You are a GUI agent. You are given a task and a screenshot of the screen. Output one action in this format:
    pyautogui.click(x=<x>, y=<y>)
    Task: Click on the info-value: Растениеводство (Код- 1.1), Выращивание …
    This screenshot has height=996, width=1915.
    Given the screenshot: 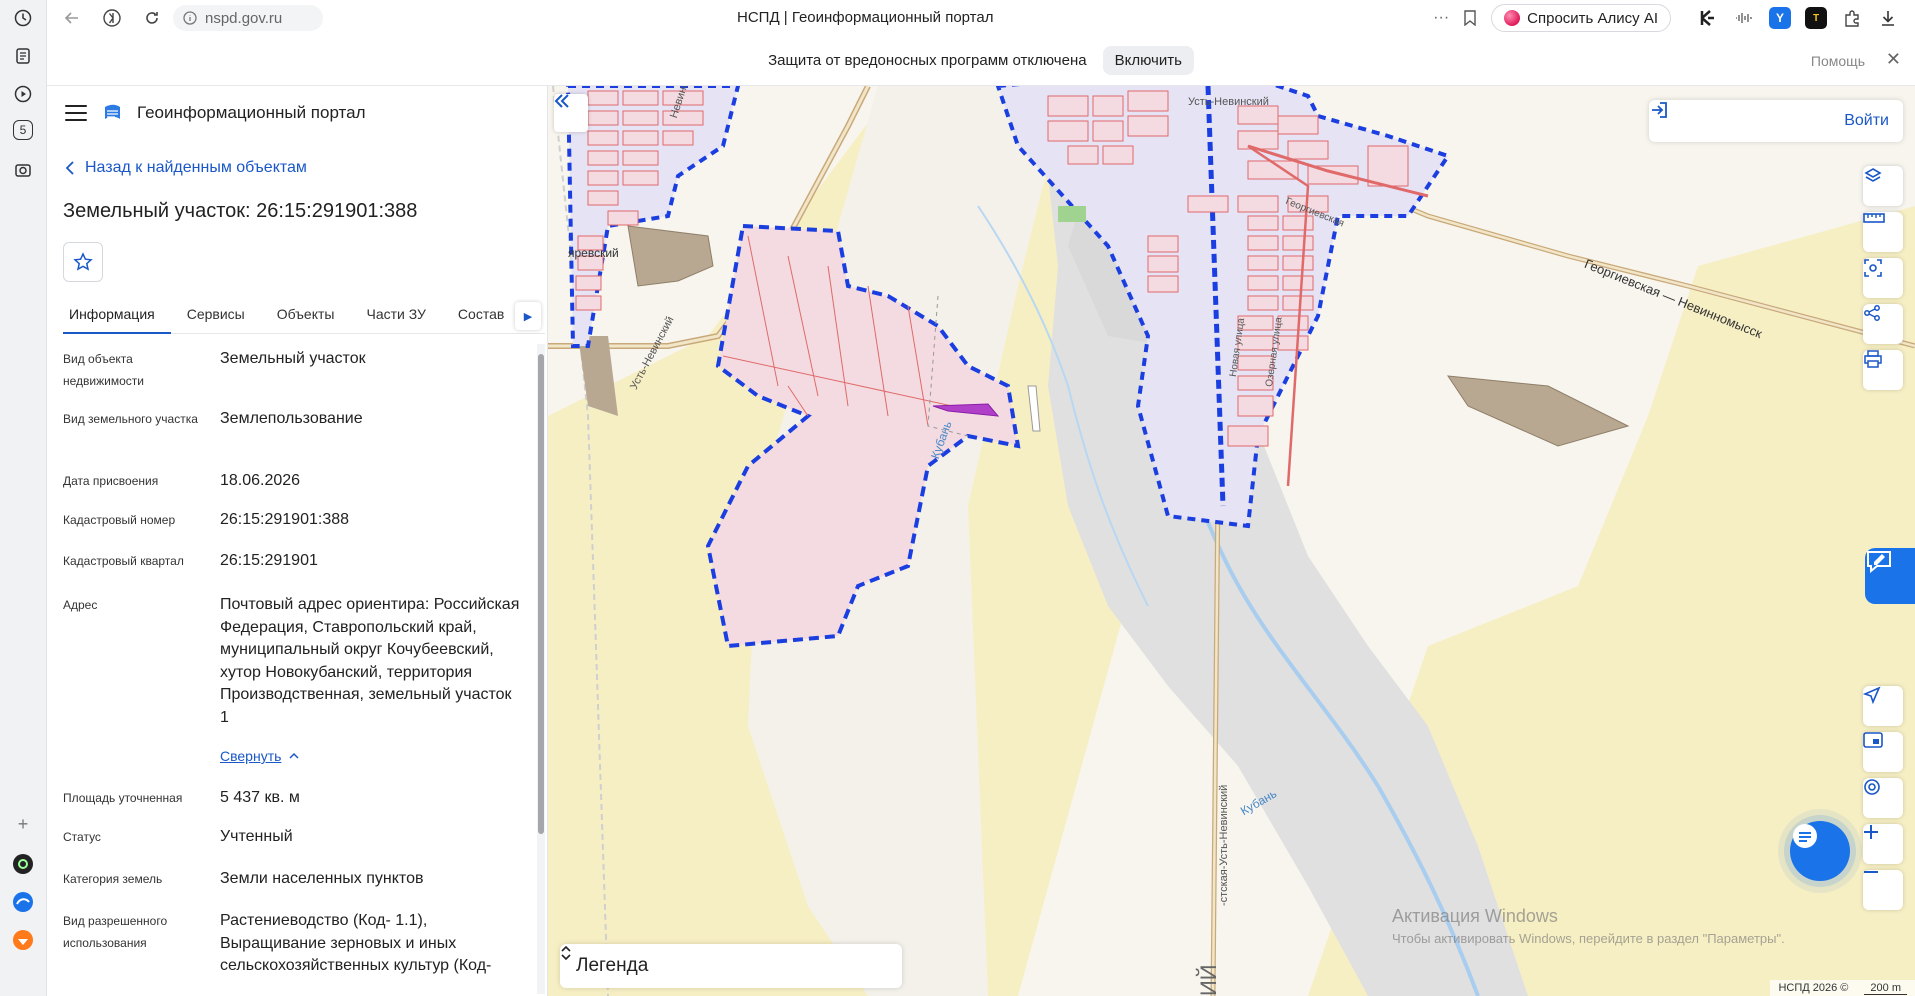 What is the action you would take?
    pyautogui.click(x=356, y=943)
    